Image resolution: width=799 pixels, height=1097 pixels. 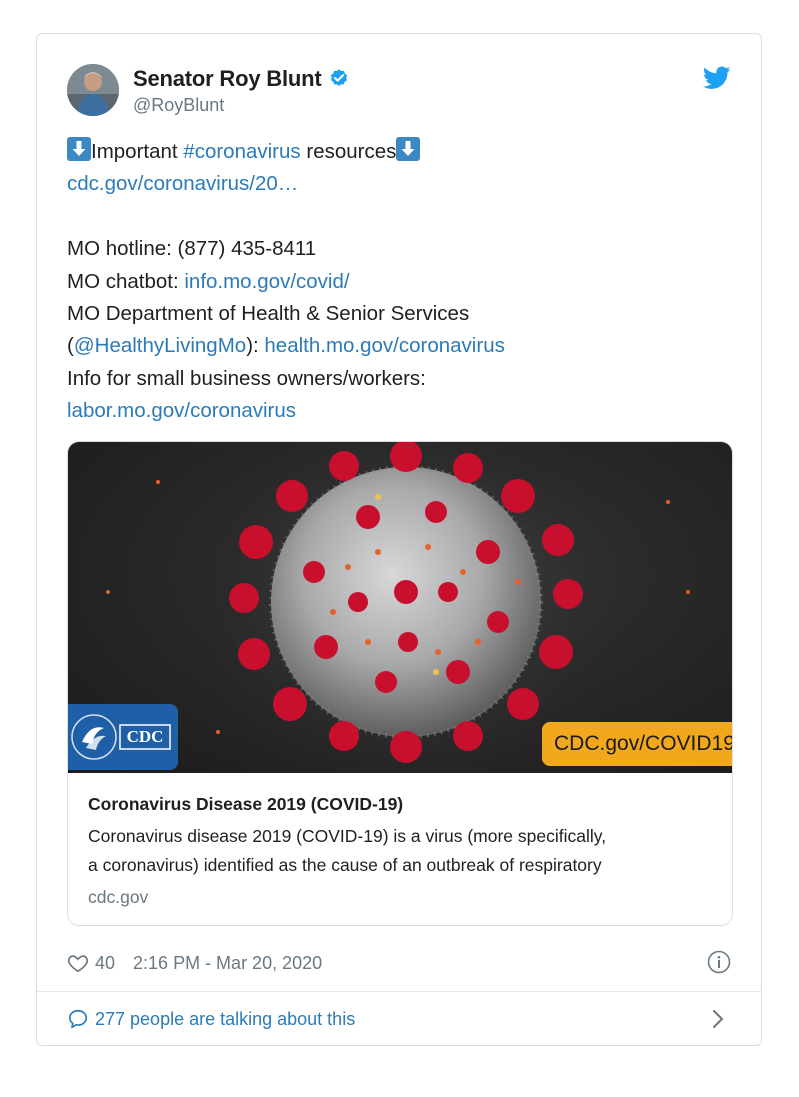 What do you see at coordinates (384, 345) in the screenshot?
I see `health-link: health.mo.gov/coronavirus` at bounding box center [384, 345].